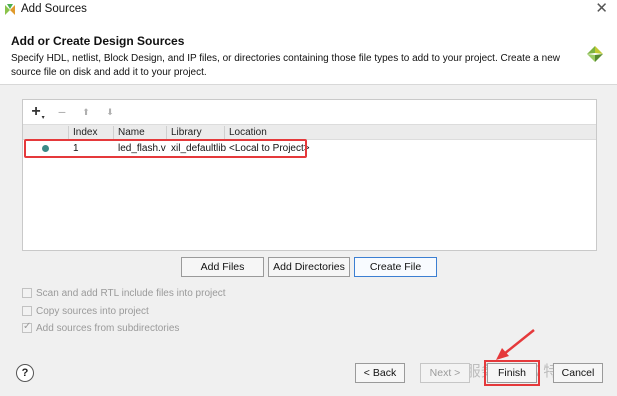 This screenshot has height=396, width=617. What do you see at coordinates (82, 132) in the screenshot?
I see `column-header-index: Index` at bounding box center [82, 132].